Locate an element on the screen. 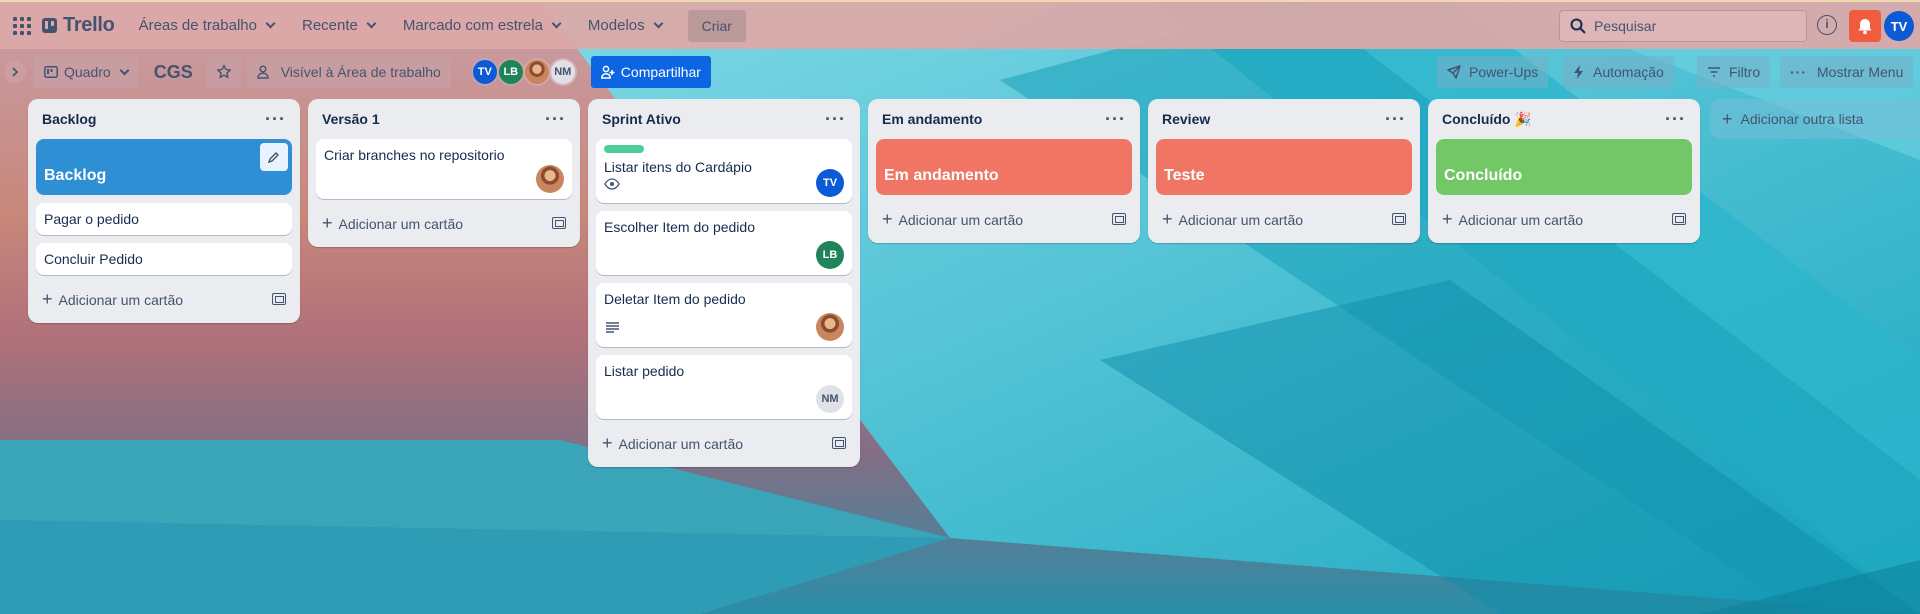  card: Listar itens do Cardápio TV is located at coordinates (724, 171).